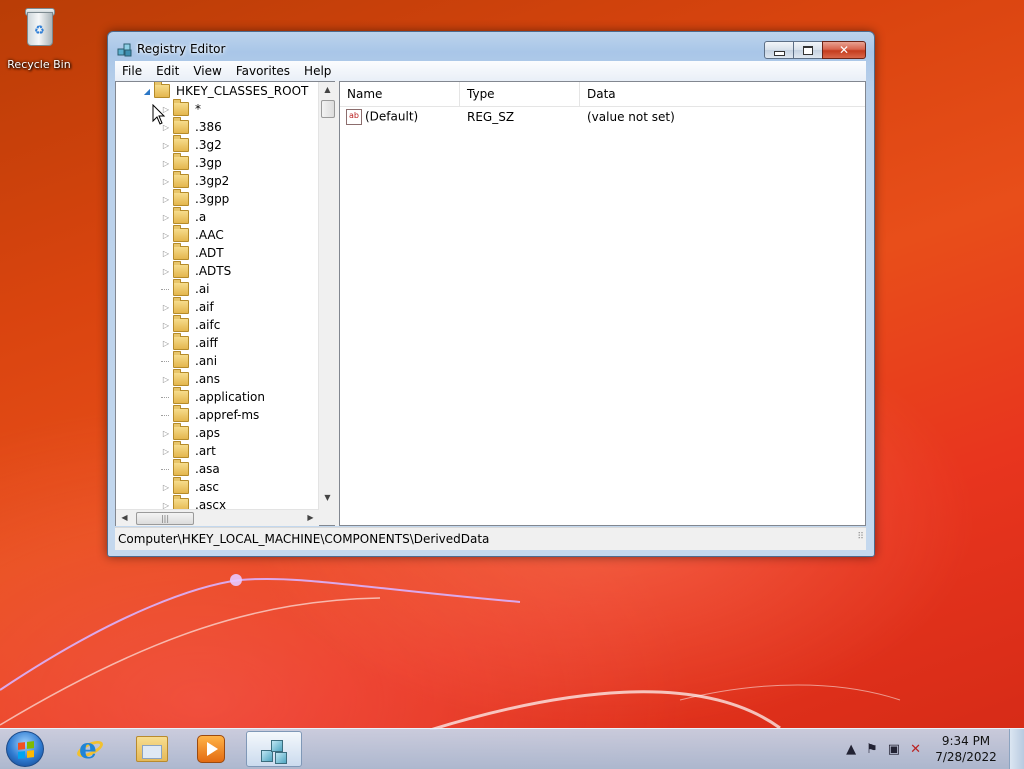  I want to click on scroll-down-arrow-icon: ▼, so click(327, 497).